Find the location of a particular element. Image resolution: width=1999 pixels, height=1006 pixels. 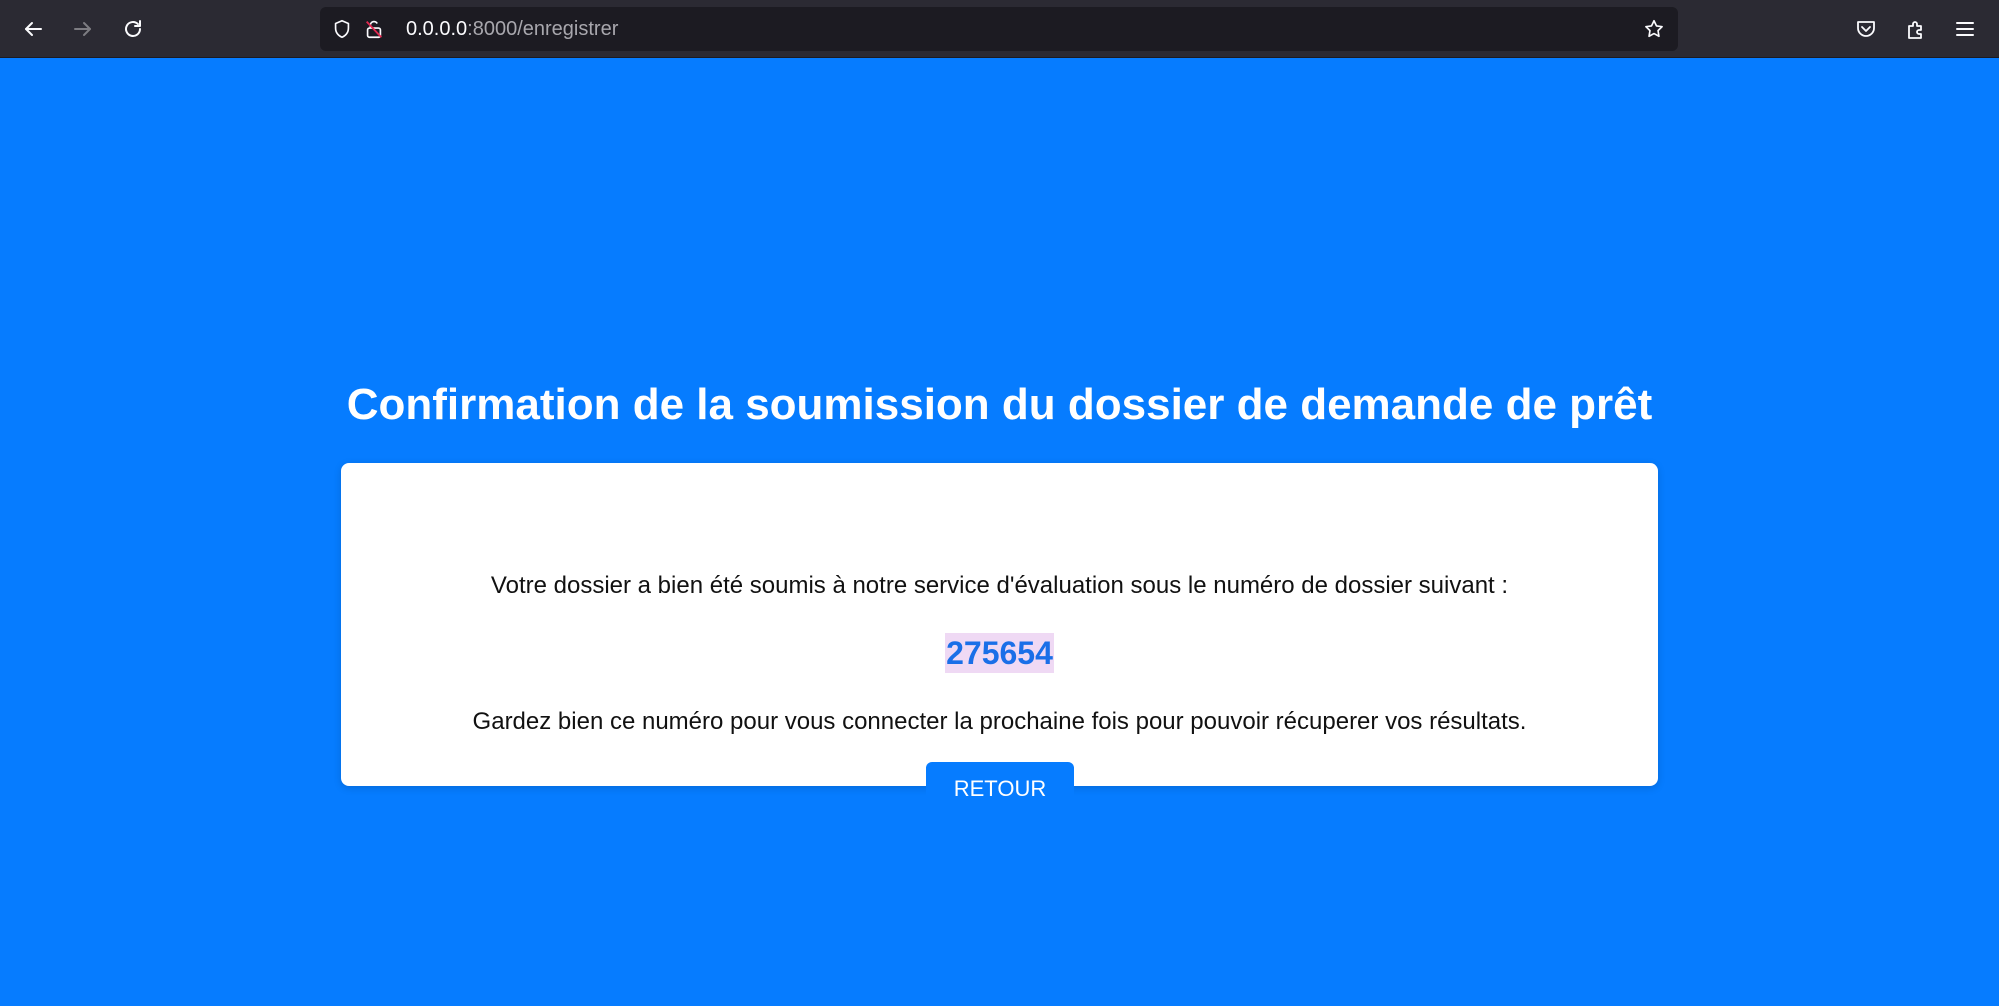

pocket-icon is located at coordinates (1866, 29).